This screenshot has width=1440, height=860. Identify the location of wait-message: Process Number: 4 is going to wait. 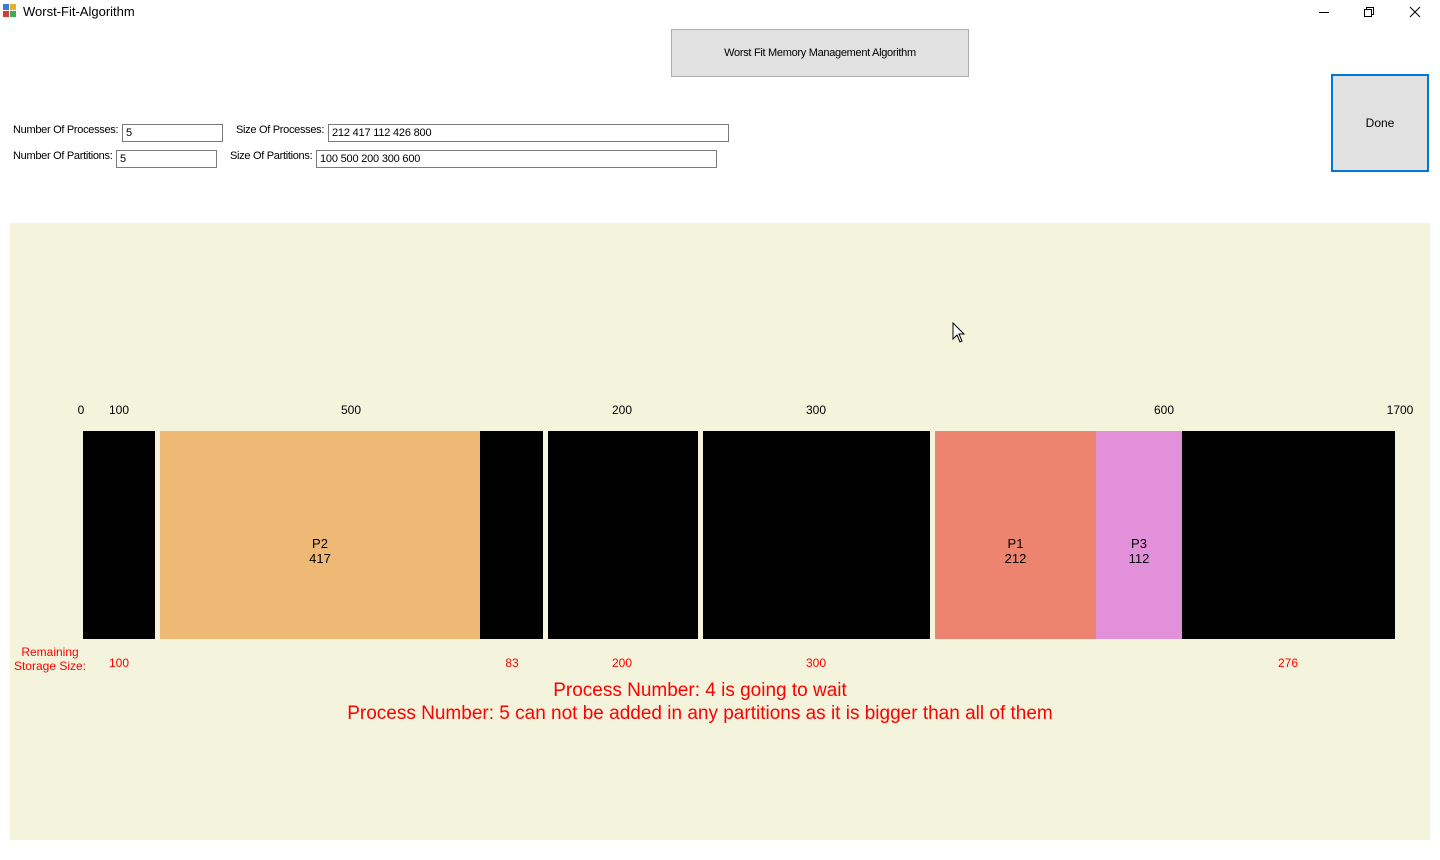
(700, 690).